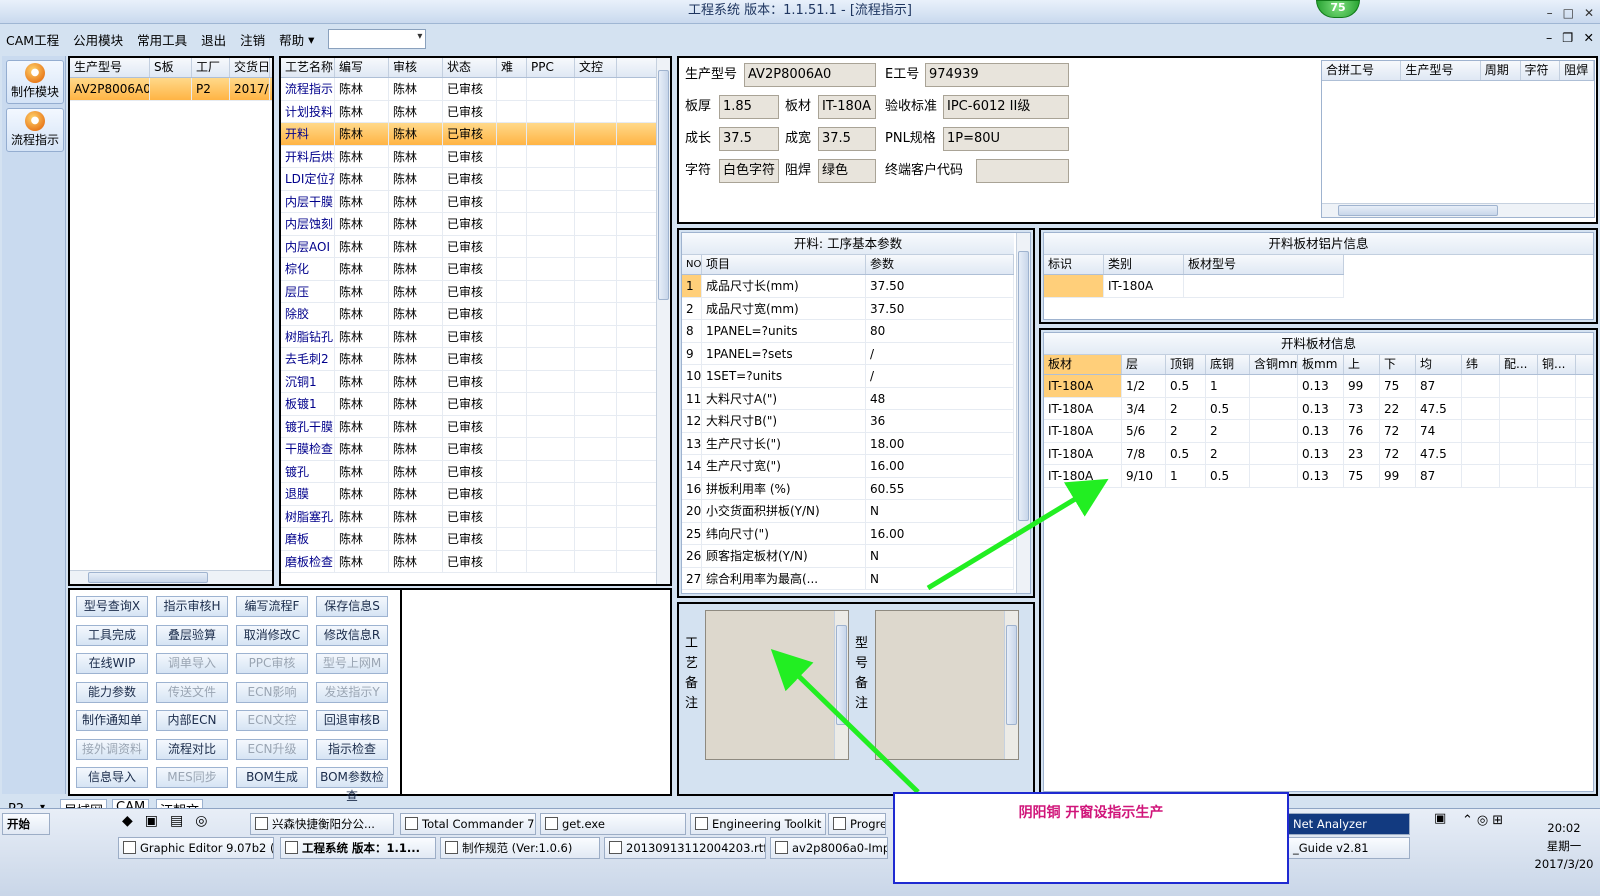  Describe the element at coordinates (1481, 364) in the screenshot. I see `col-mat-header: 纬` at that location.